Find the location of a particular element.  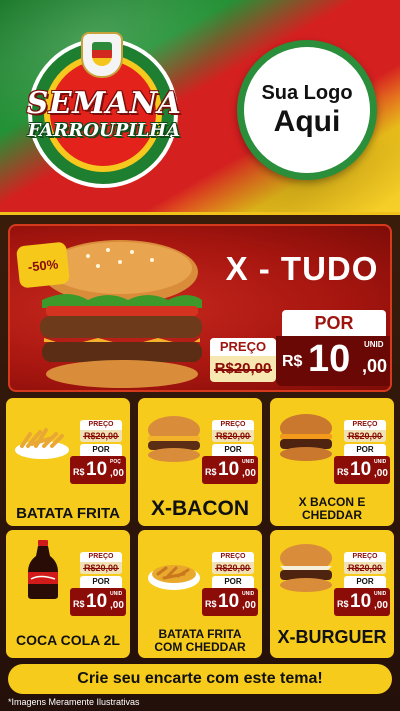

product-name: BATATA FRITA COM CHEDDAR is located at coordinates (200, 640).